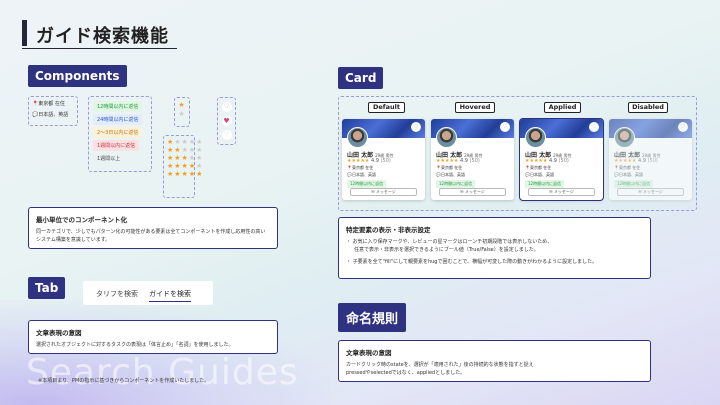  I want to click on state-label-disabled: Disabled, so click(648, 107).